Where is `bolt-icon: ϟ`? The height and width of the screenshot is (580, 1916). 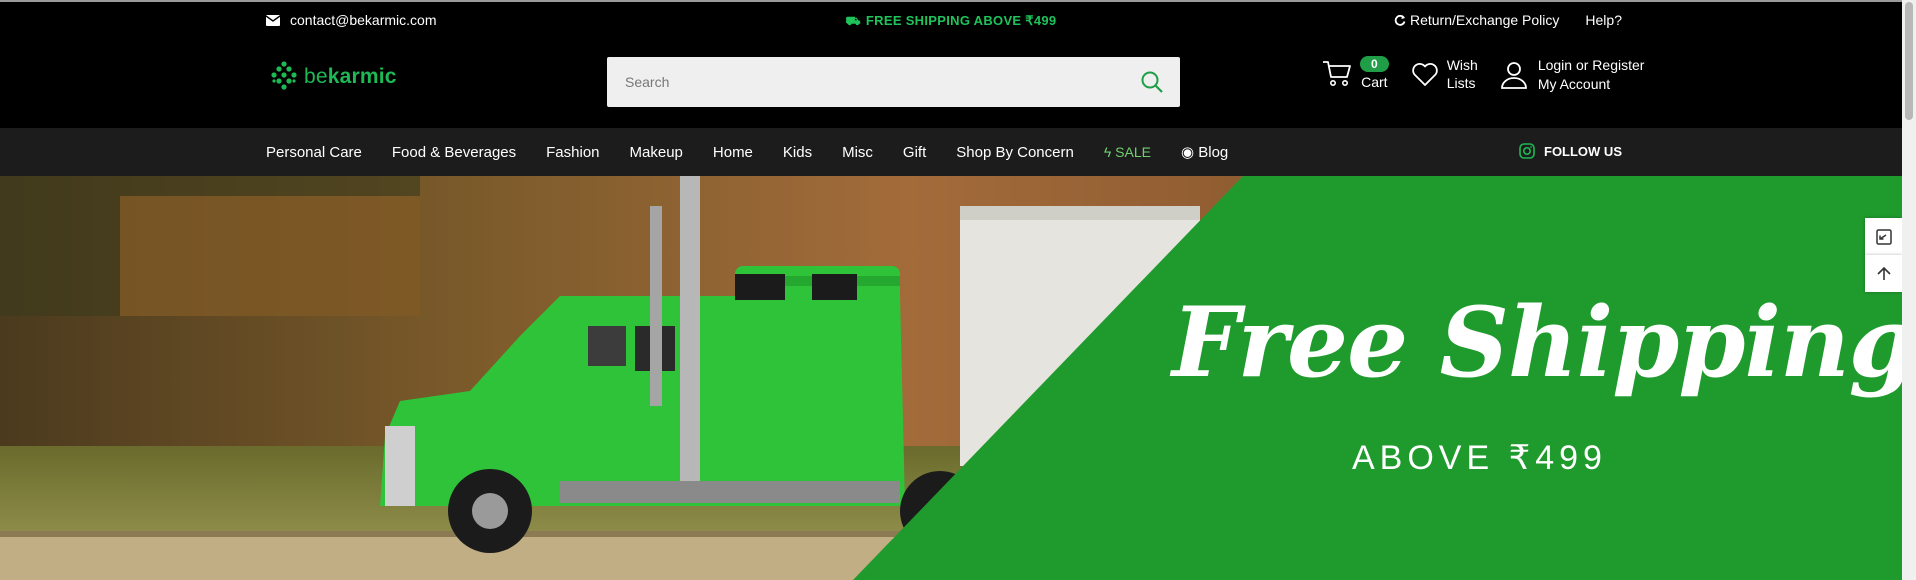 bolt-icon: ϟ is located at coordinates (1107, 152).